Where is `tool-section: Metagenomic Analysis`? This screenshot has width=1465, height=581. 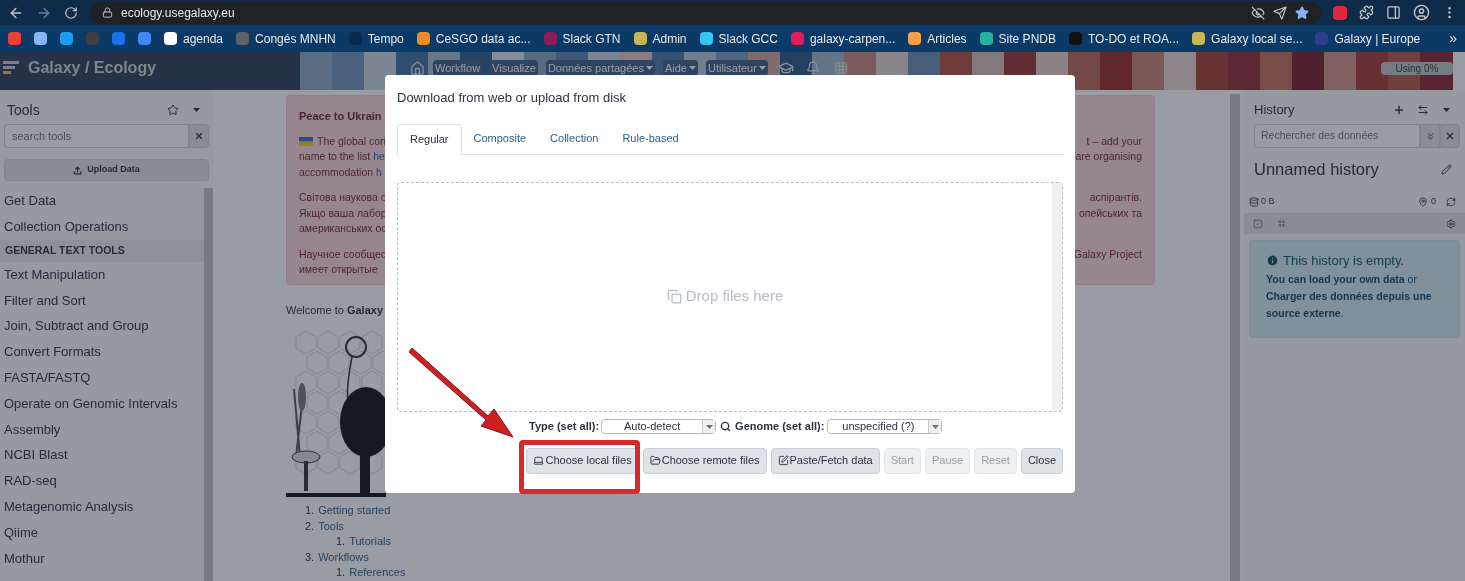 tool-section: Metagenomic Analysis is located at coordinates (102, 506).